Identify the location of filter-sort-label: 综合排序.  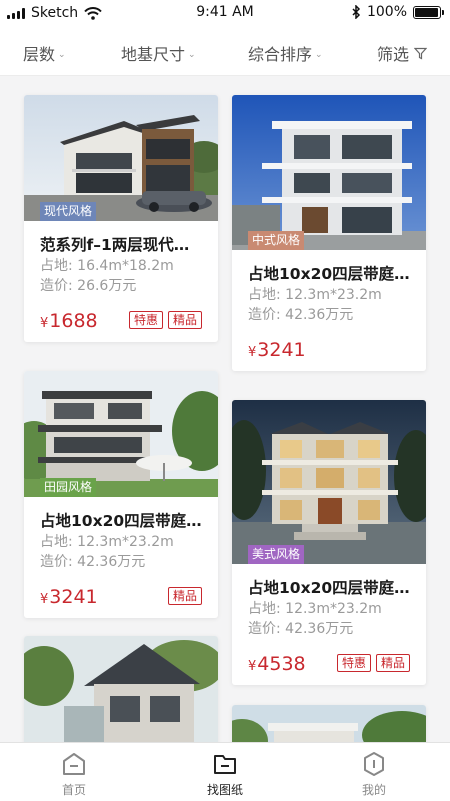
(280, 54).